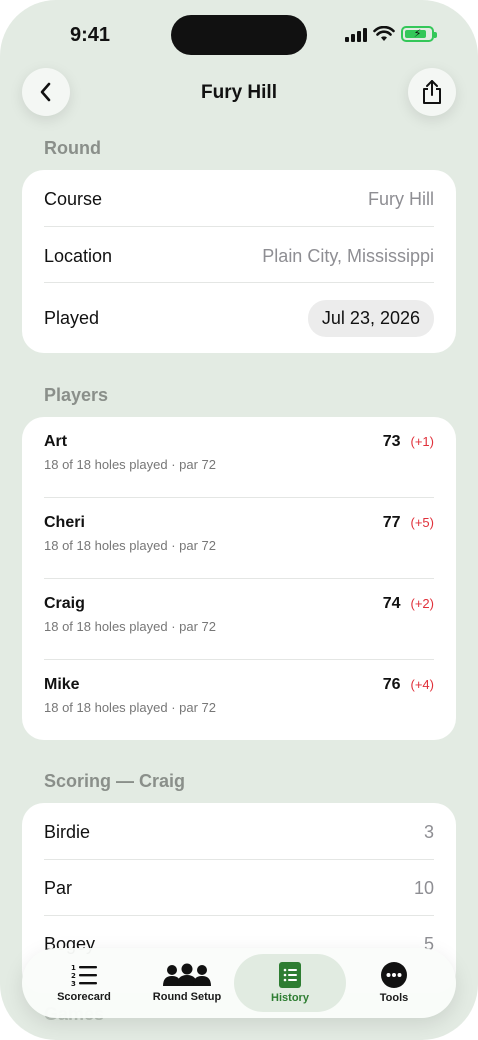 This screenshot has height=1040, width=478. What do you see at coordinates (67, 831) in the screenshot?
I see `scoring-label: Birdie` at bounding box center [67, 831].